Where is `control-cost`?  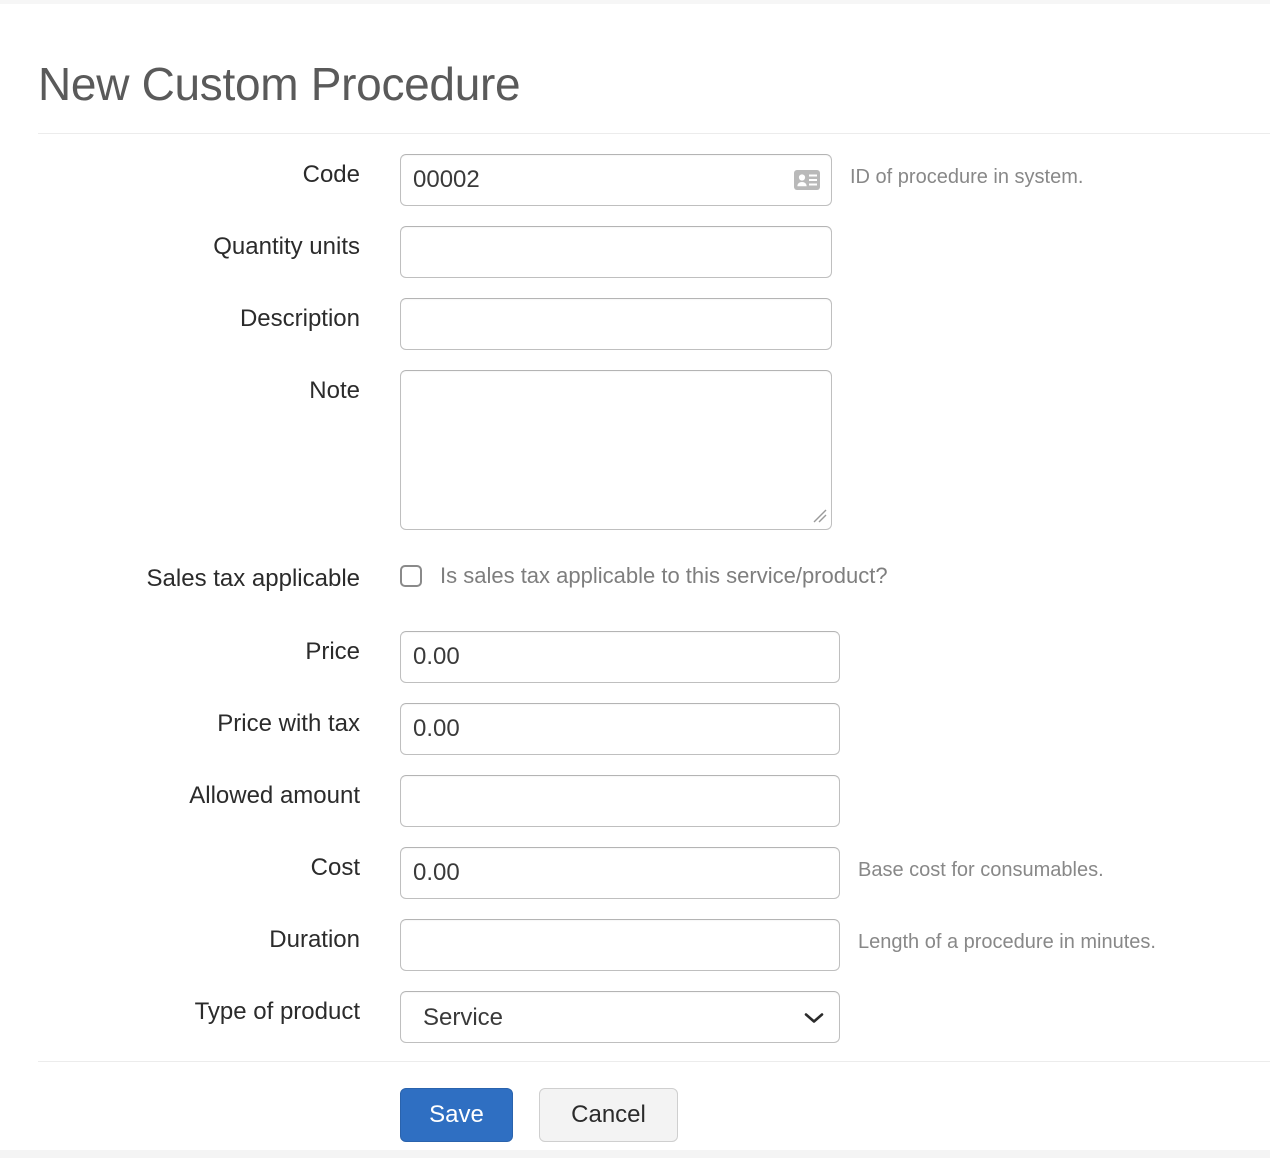
control-cost is located at coordinates (620, 873).